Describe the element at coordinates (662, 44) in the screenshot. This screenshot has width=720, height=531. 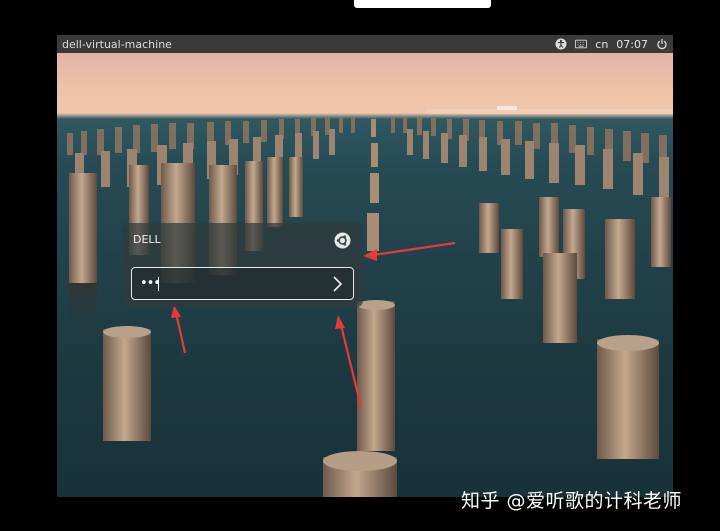
I see `power-icon` at that location.